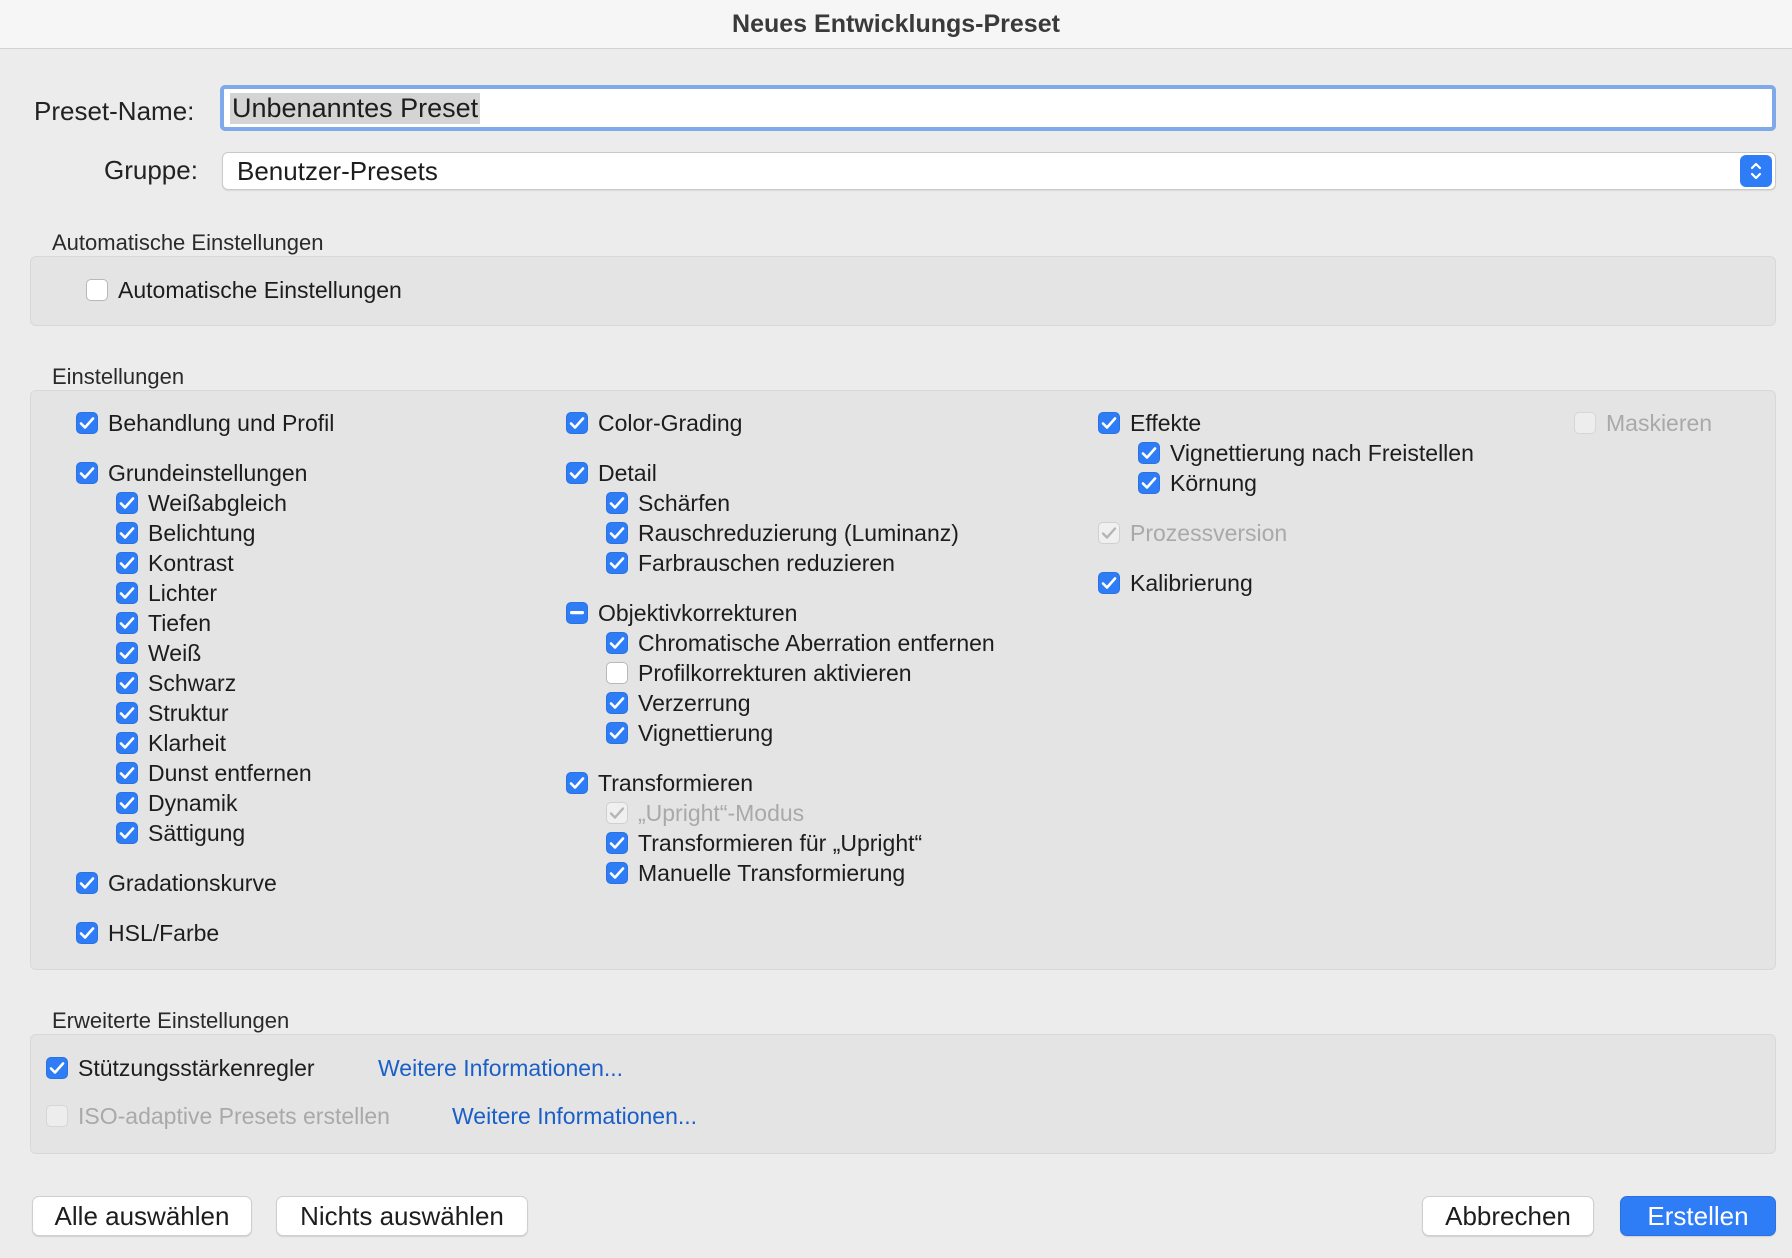  What do you see at coordinates (611, 473) in the screenshot?
I see `checkbox-detail: Detail` at bounding box center [611, 473].